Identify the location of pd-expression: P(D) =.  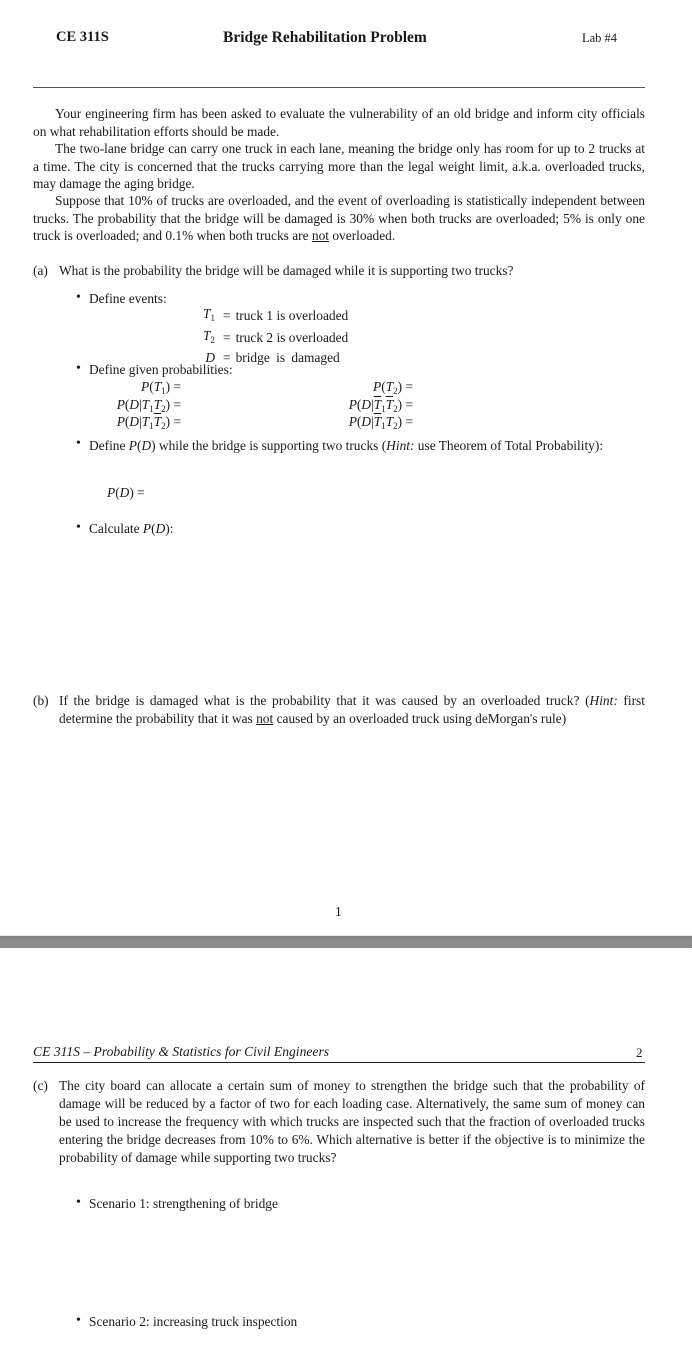
(126, 492).